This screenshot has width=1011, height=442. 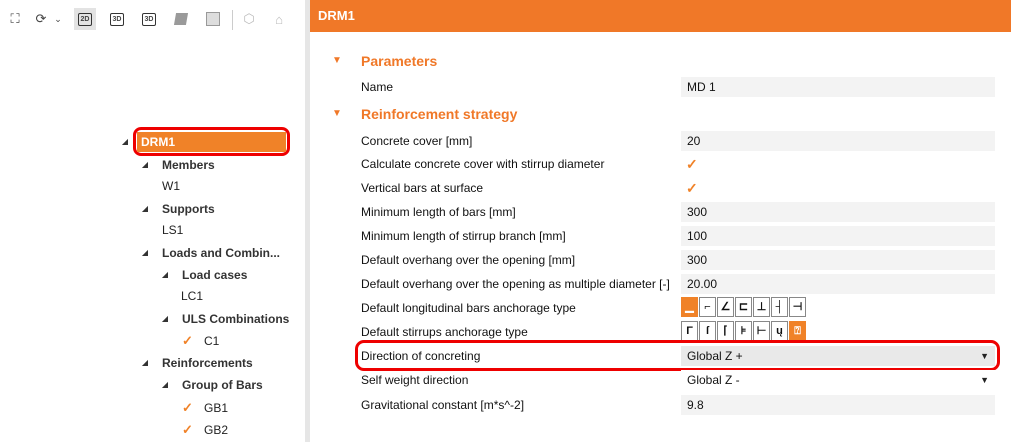 I want to click on min-stirrup-branch-field: 100, so click(x=838, y=236).